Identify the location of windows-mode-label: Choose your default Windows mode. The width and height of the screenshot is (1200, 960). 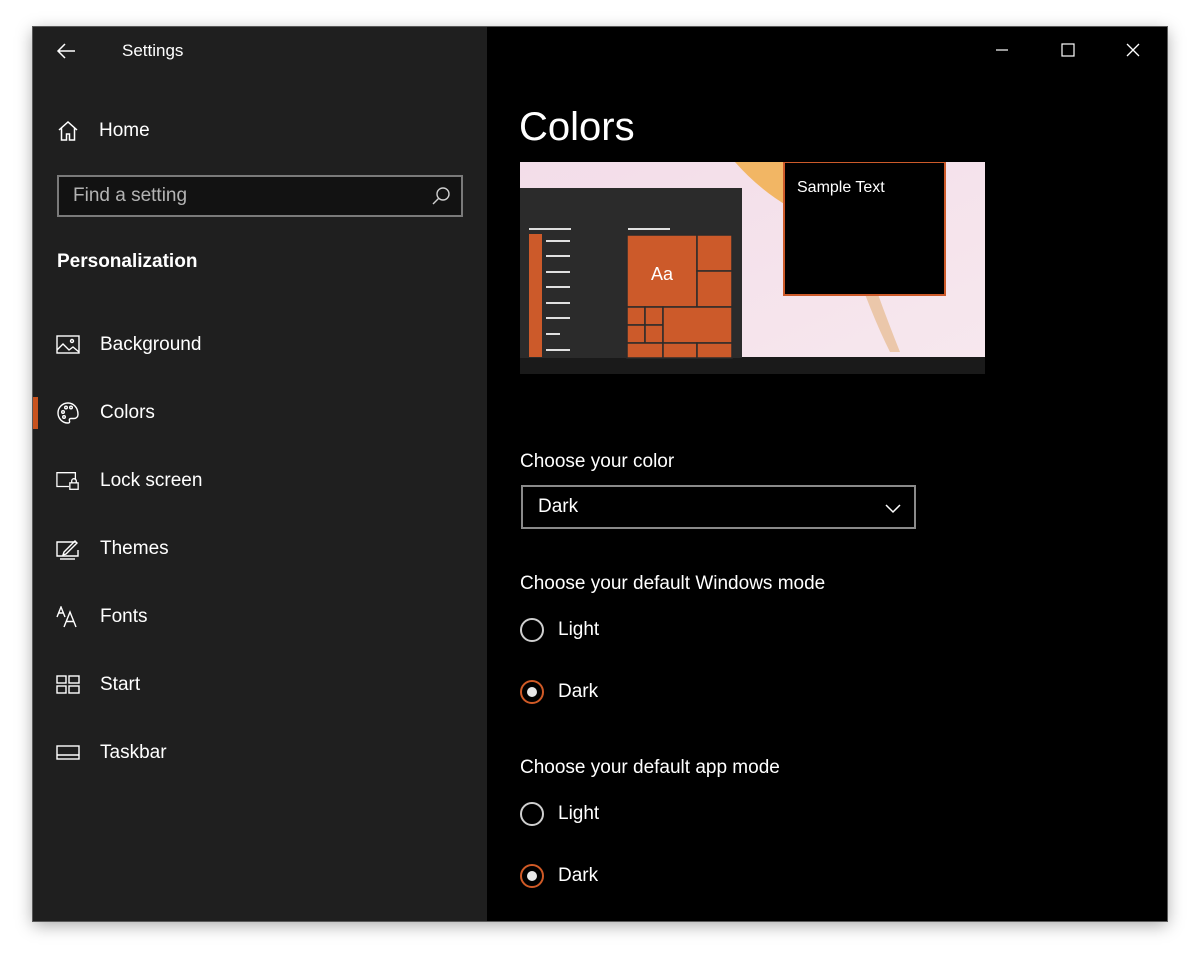
(673, 583).